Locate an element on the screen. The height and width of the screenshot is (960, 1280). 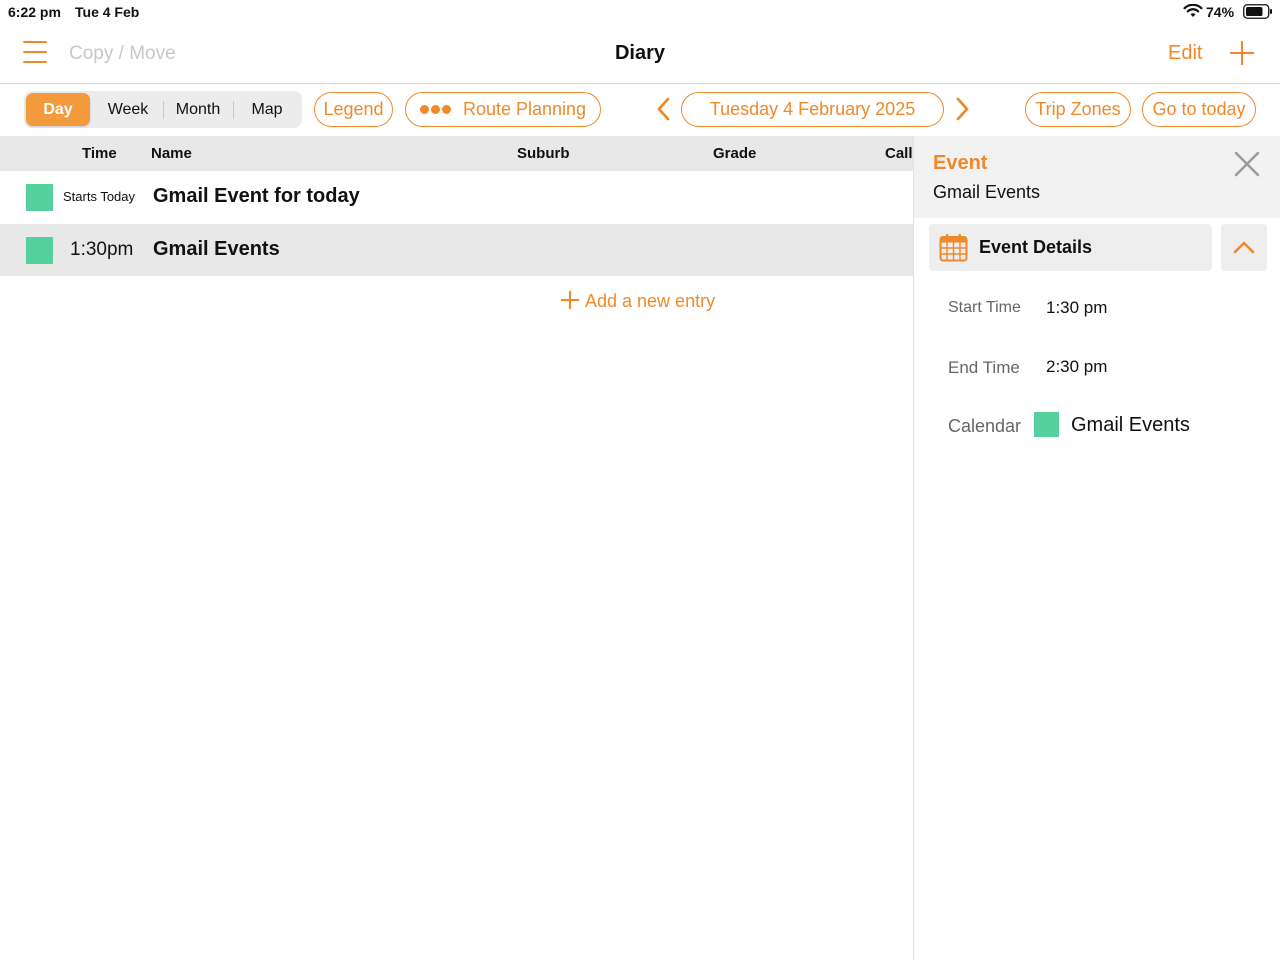
section-label: Event Details is located at coordinates (1036, 247).